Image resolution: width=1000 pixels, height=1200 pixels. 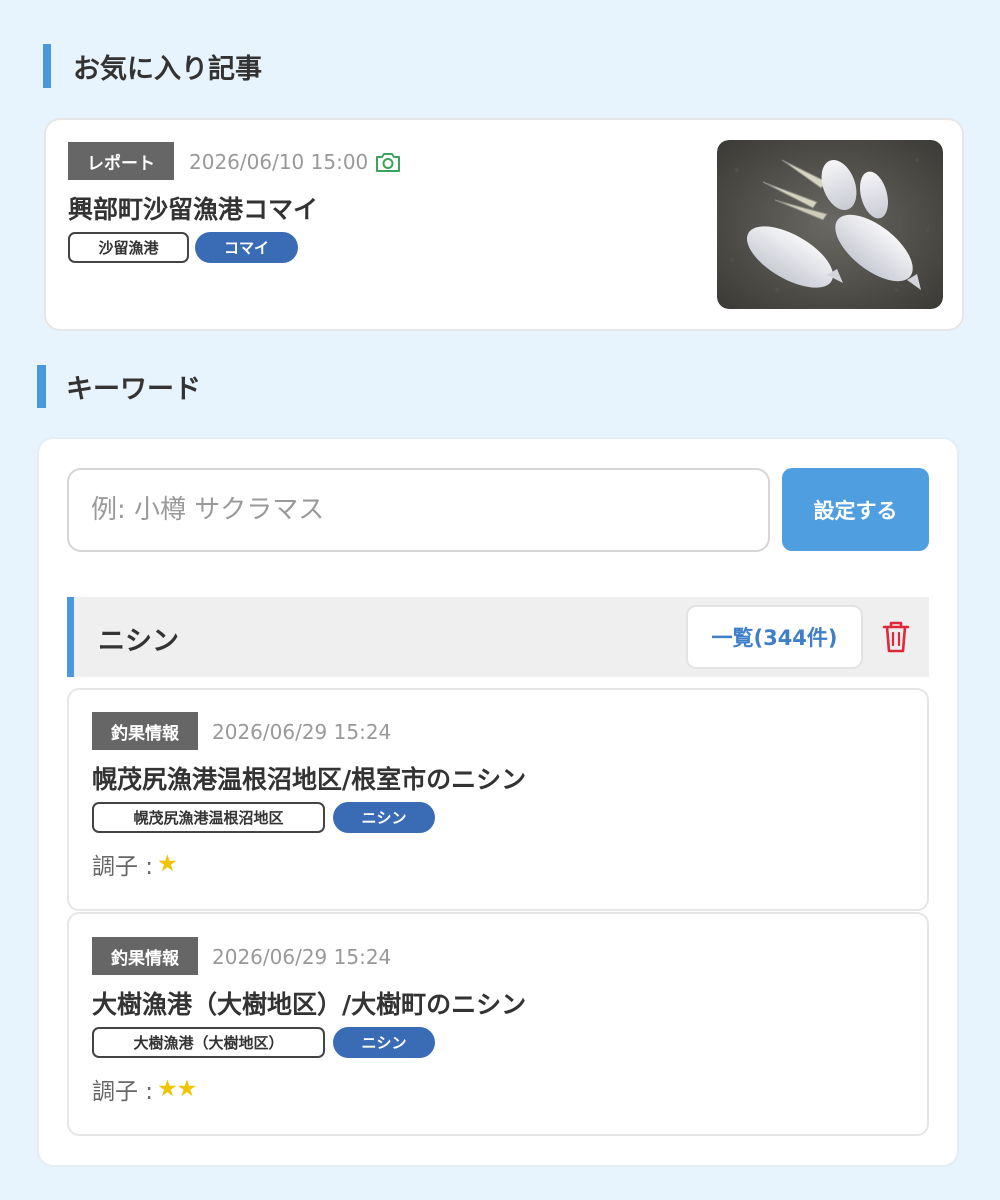 What do you see at coordinates (177, 1089) in the screenshot?
I see `condition-stars: ★★` at bounding box center [177, 1089].